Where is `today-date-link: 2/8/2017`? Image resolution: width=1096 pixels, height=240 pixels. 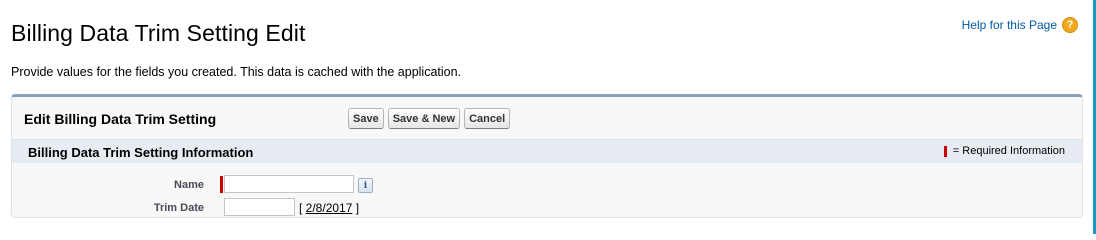 today-date-link: 2/8/2017 is located at coordinates (329, 208).